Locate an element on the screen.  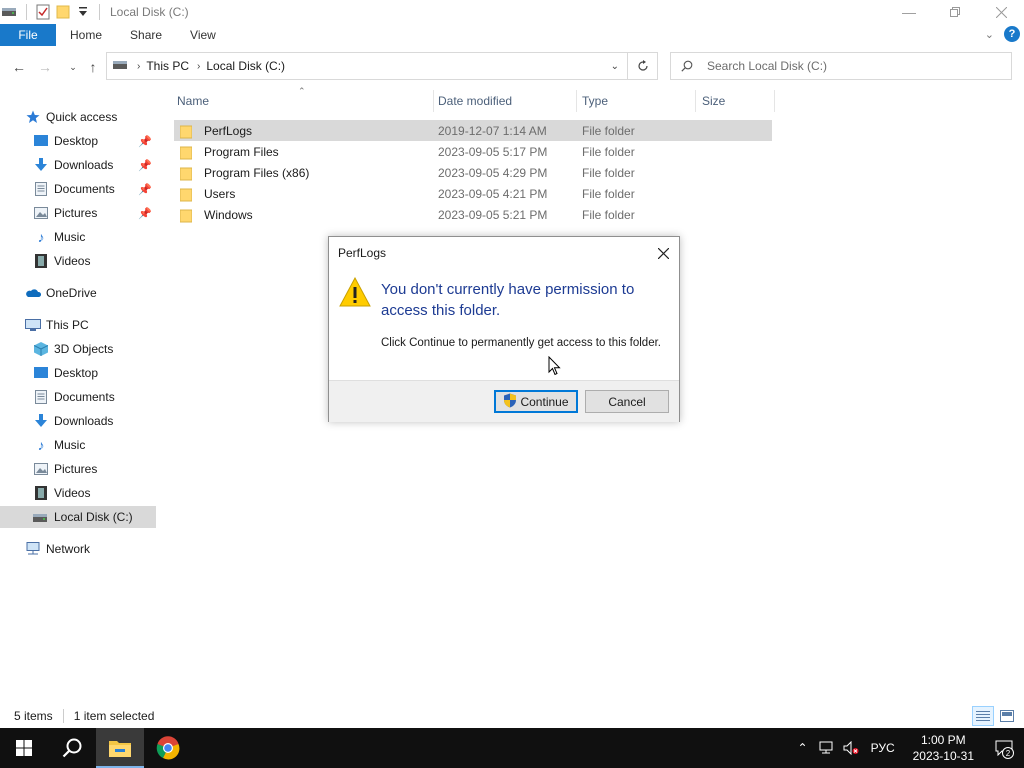
volume-button is located at coordinates (851, 748).